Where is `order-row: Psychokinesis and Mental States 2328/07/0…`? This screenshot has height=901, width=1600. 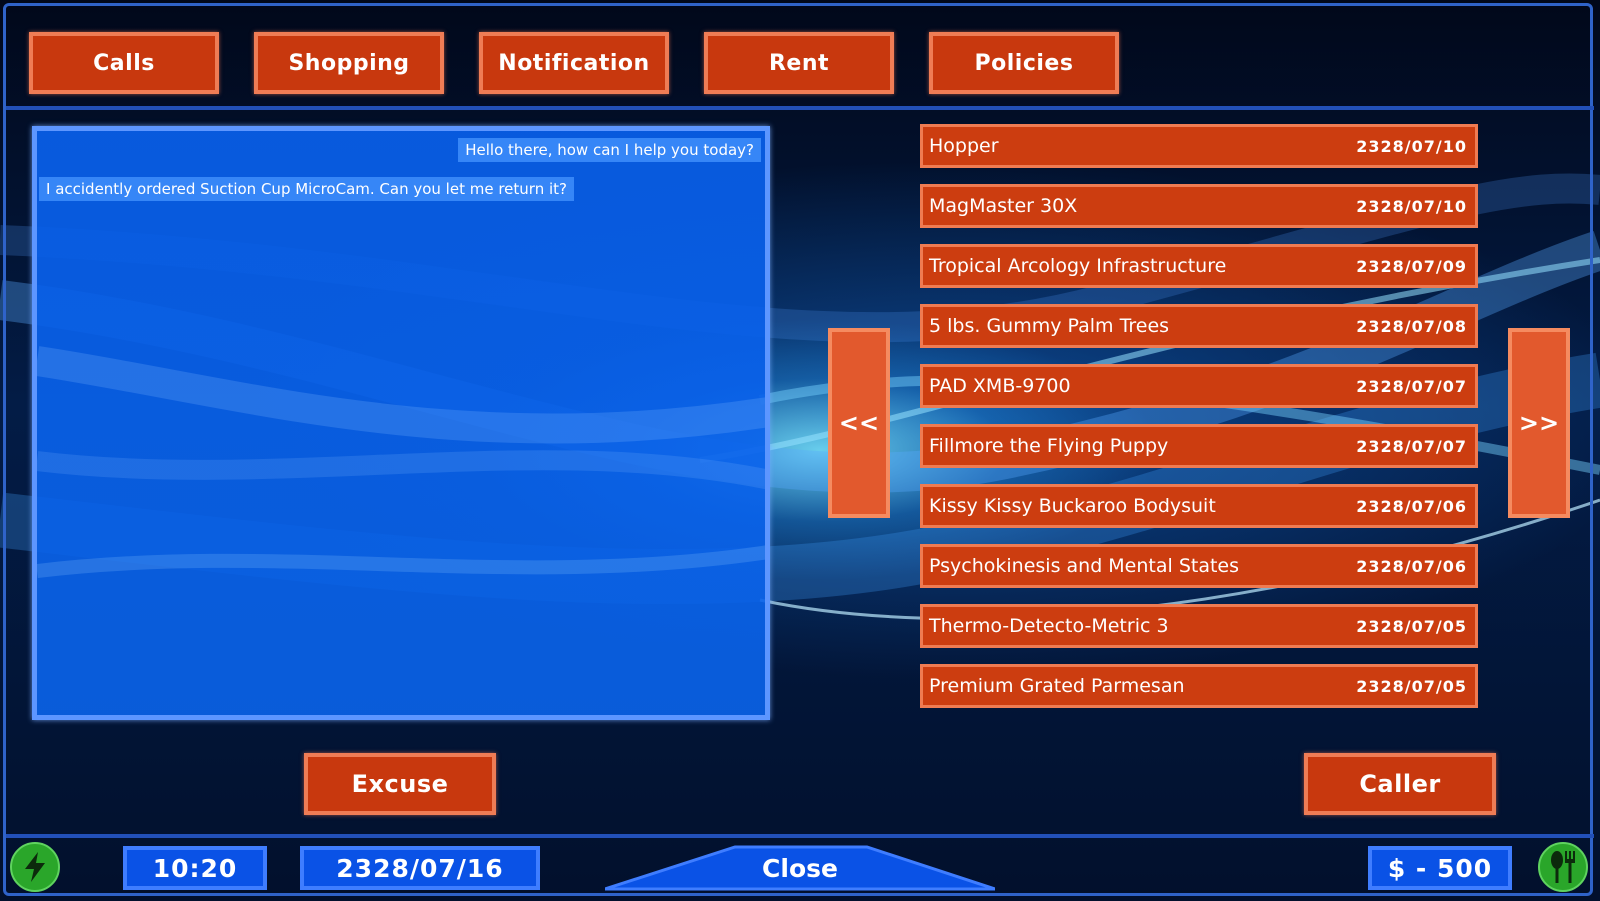 order-row: Psychokinesis and Mental States 2328/07/0… is located at coordinates (1199, 566).